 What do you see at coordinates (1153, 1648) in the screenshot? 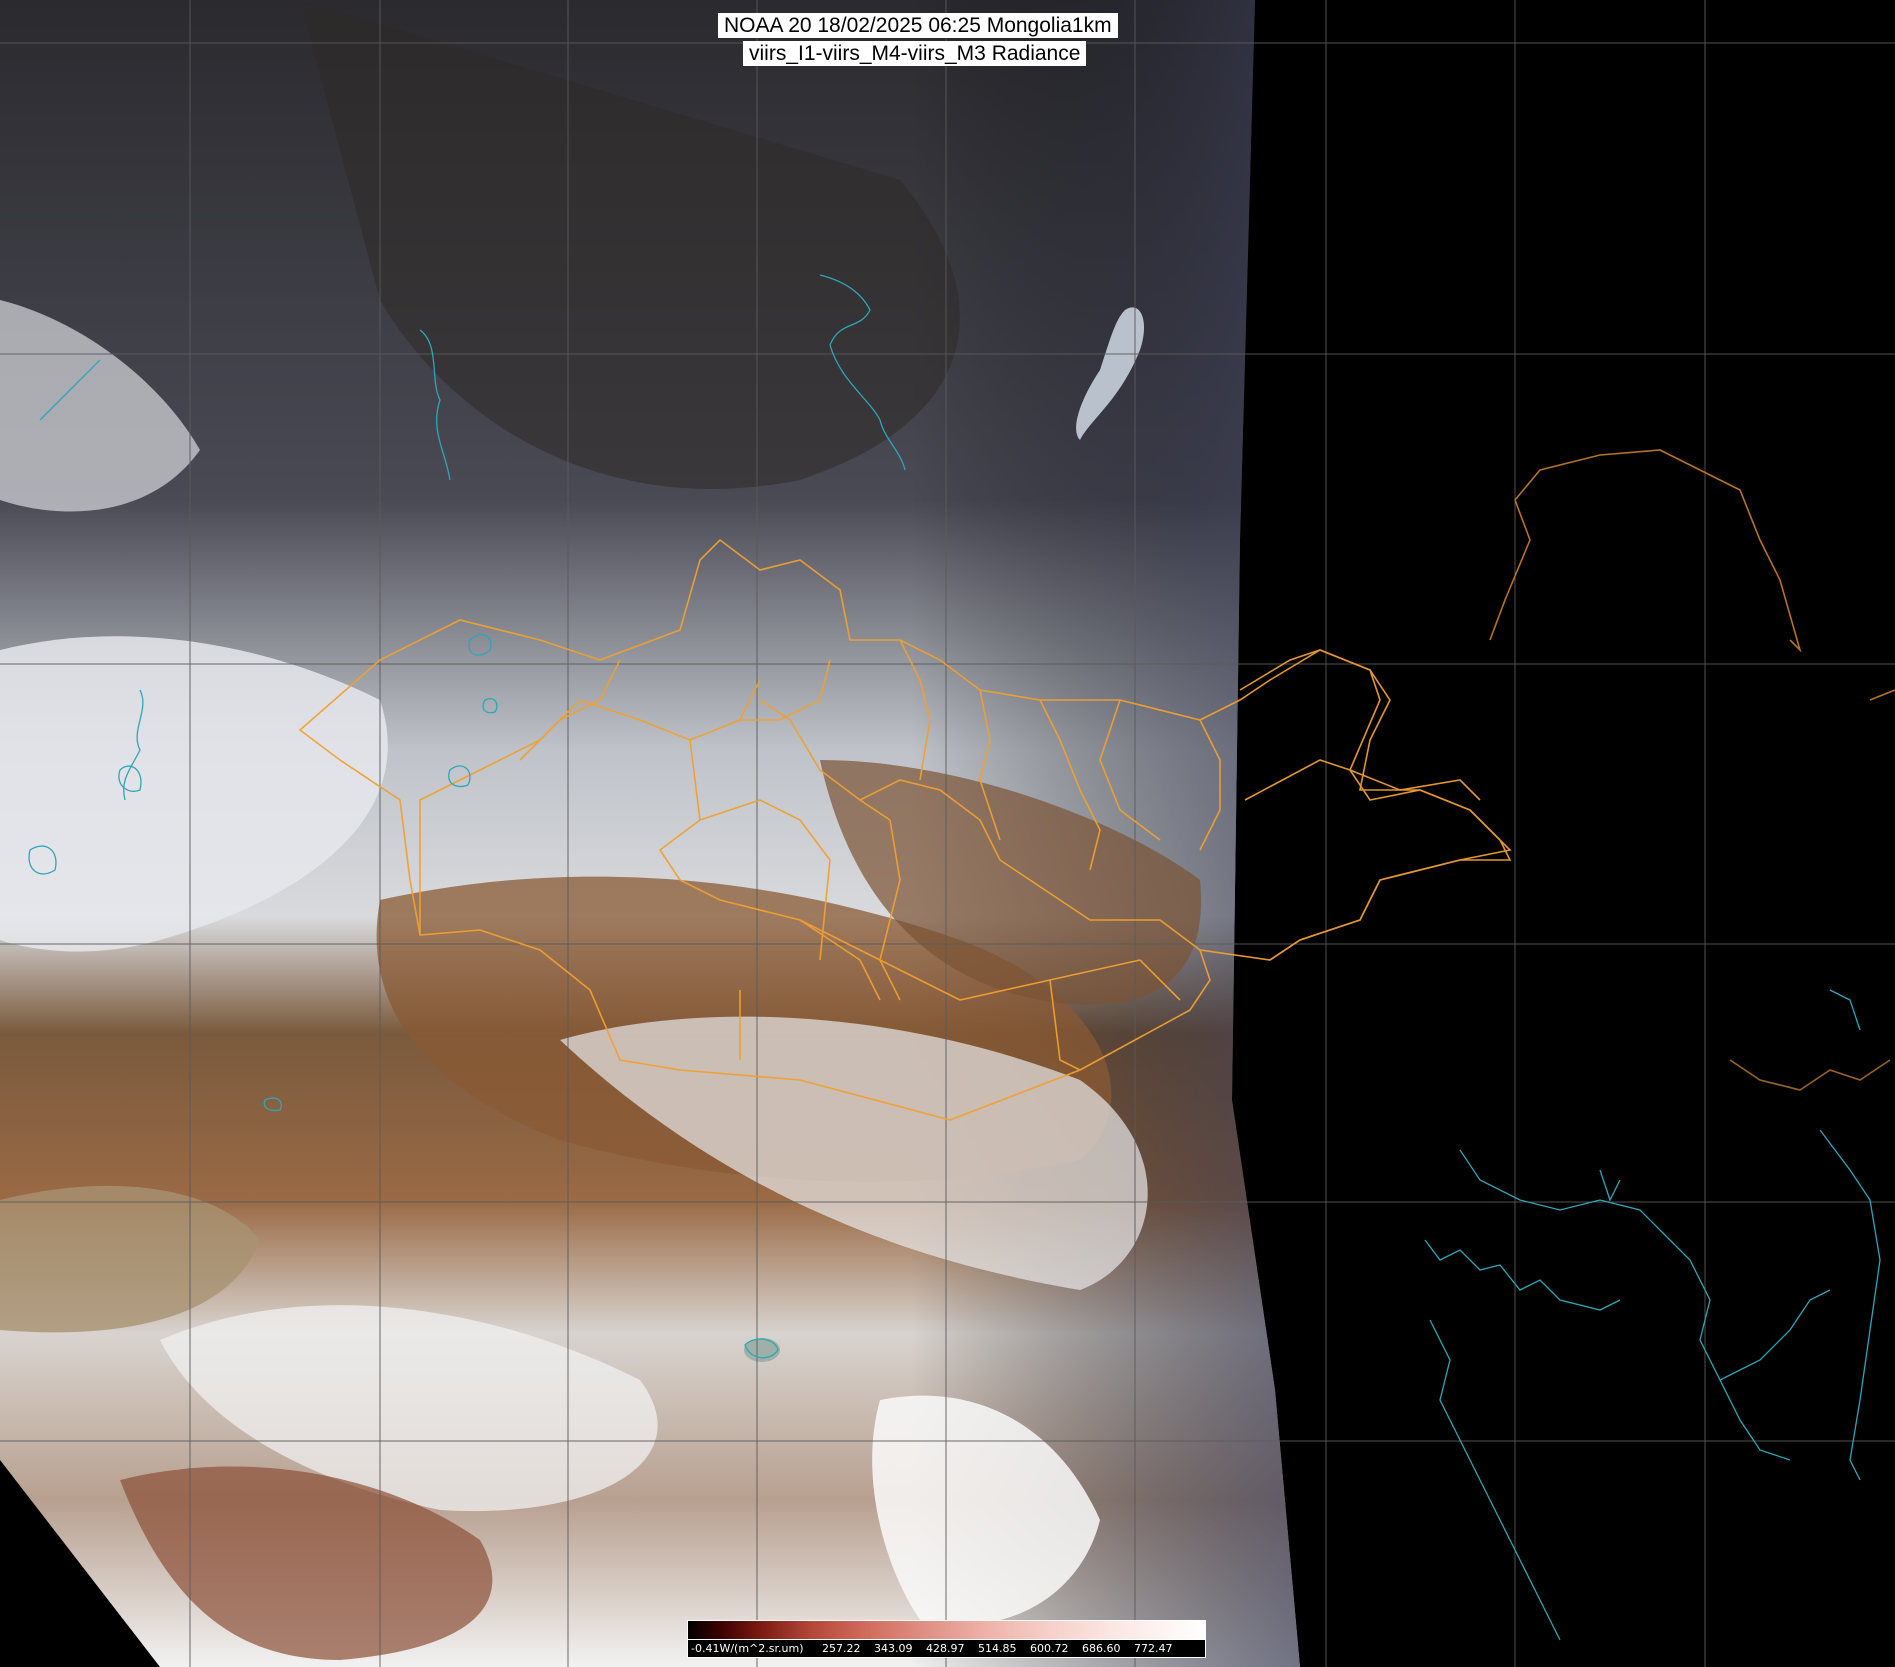
I see `colorbar-tick: 772.47` at bounding box center [1153, 1648].